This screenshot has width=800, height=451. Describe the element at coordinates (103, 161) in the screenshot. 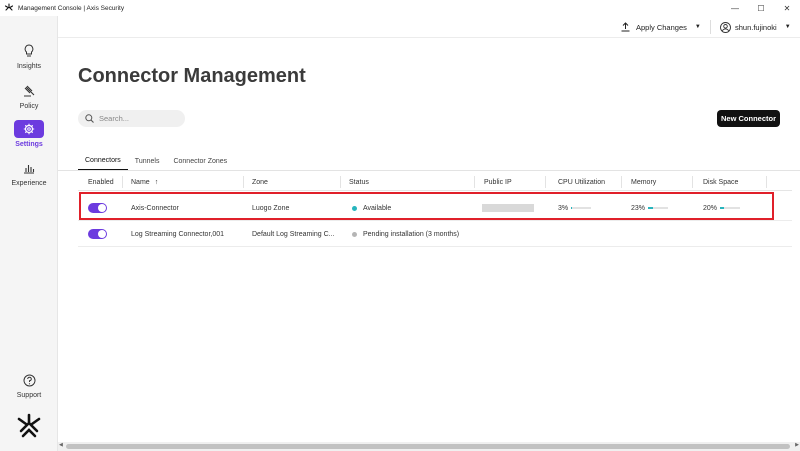

I see `tab-connectors: Connectors` at that location.